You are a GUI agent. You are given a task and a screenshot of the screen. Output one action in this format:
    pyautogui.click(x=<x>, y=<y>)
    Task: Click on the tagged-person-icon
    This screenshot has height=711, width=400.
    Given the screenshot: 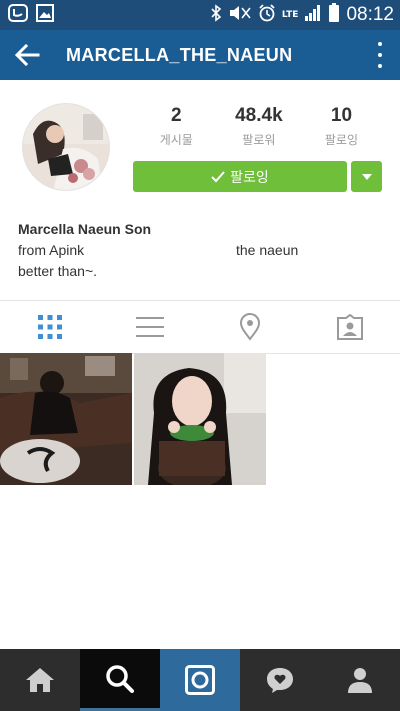 What is the action you would take?
    pyautogui.click(x=350, y=327)
    